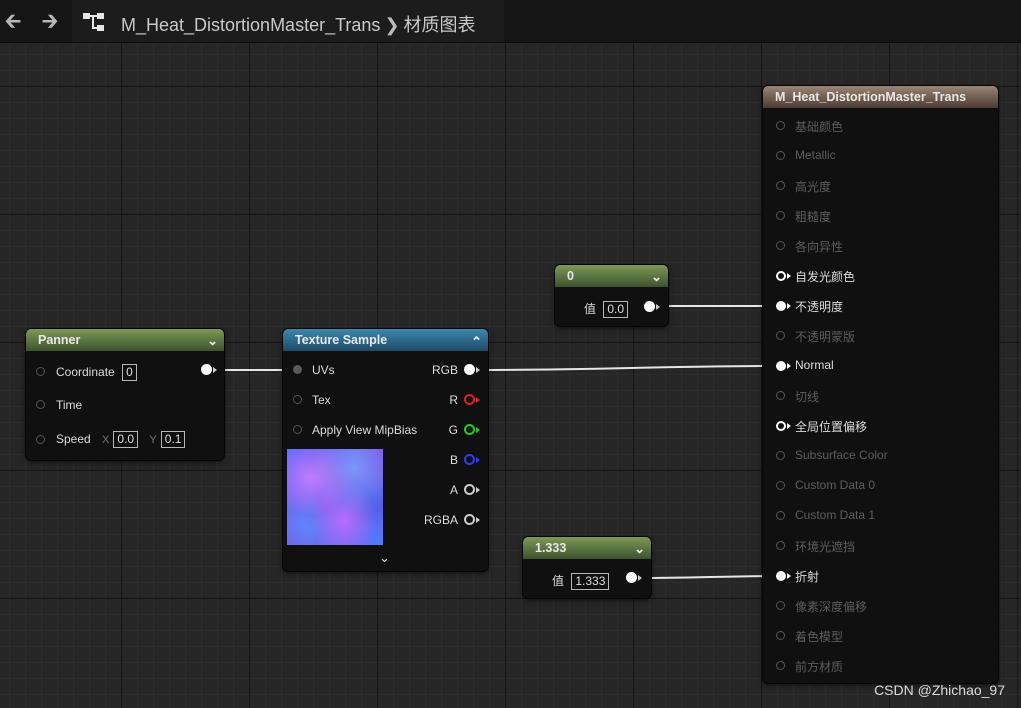  Describe the element at coordinates (469, 459) in the screenshot. I see `b-output-pin` at that location.